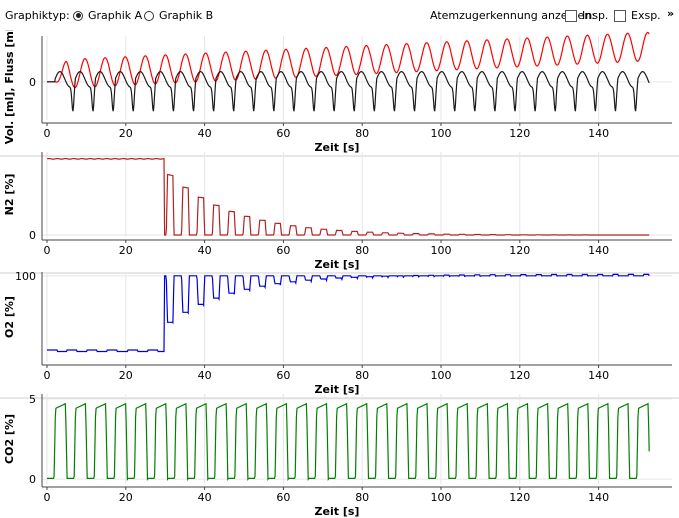 The height and width of the screenshot is (518, 679). What do you see at coordinates (646, 15) in the screenshot?
I see `exsp-label: Exsp.` at bounding box center [646, 15].